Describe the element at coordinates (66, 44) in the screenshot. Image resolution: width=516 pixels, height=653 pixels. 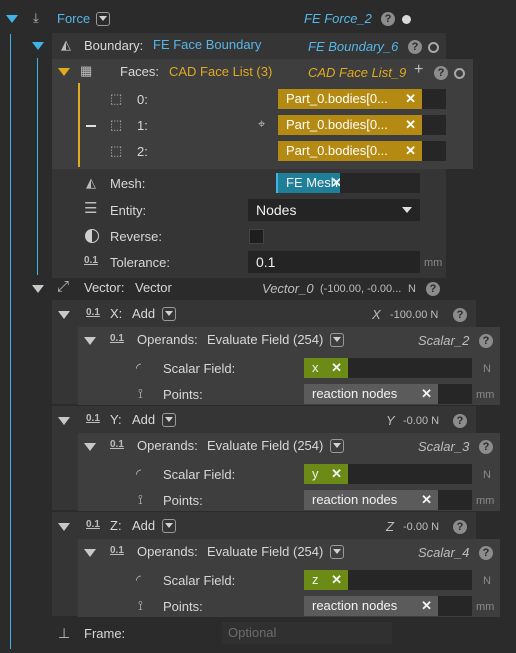
I see `boundary-icon: ◭` at that location.